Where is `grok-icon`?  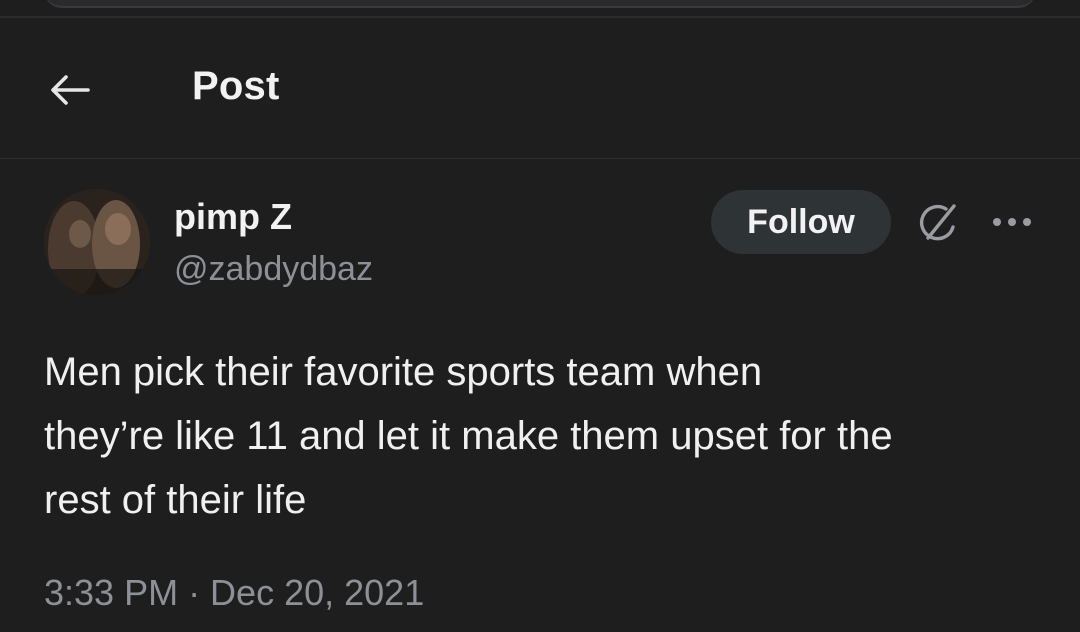
grok-icon is located at coordinates (937, 222).